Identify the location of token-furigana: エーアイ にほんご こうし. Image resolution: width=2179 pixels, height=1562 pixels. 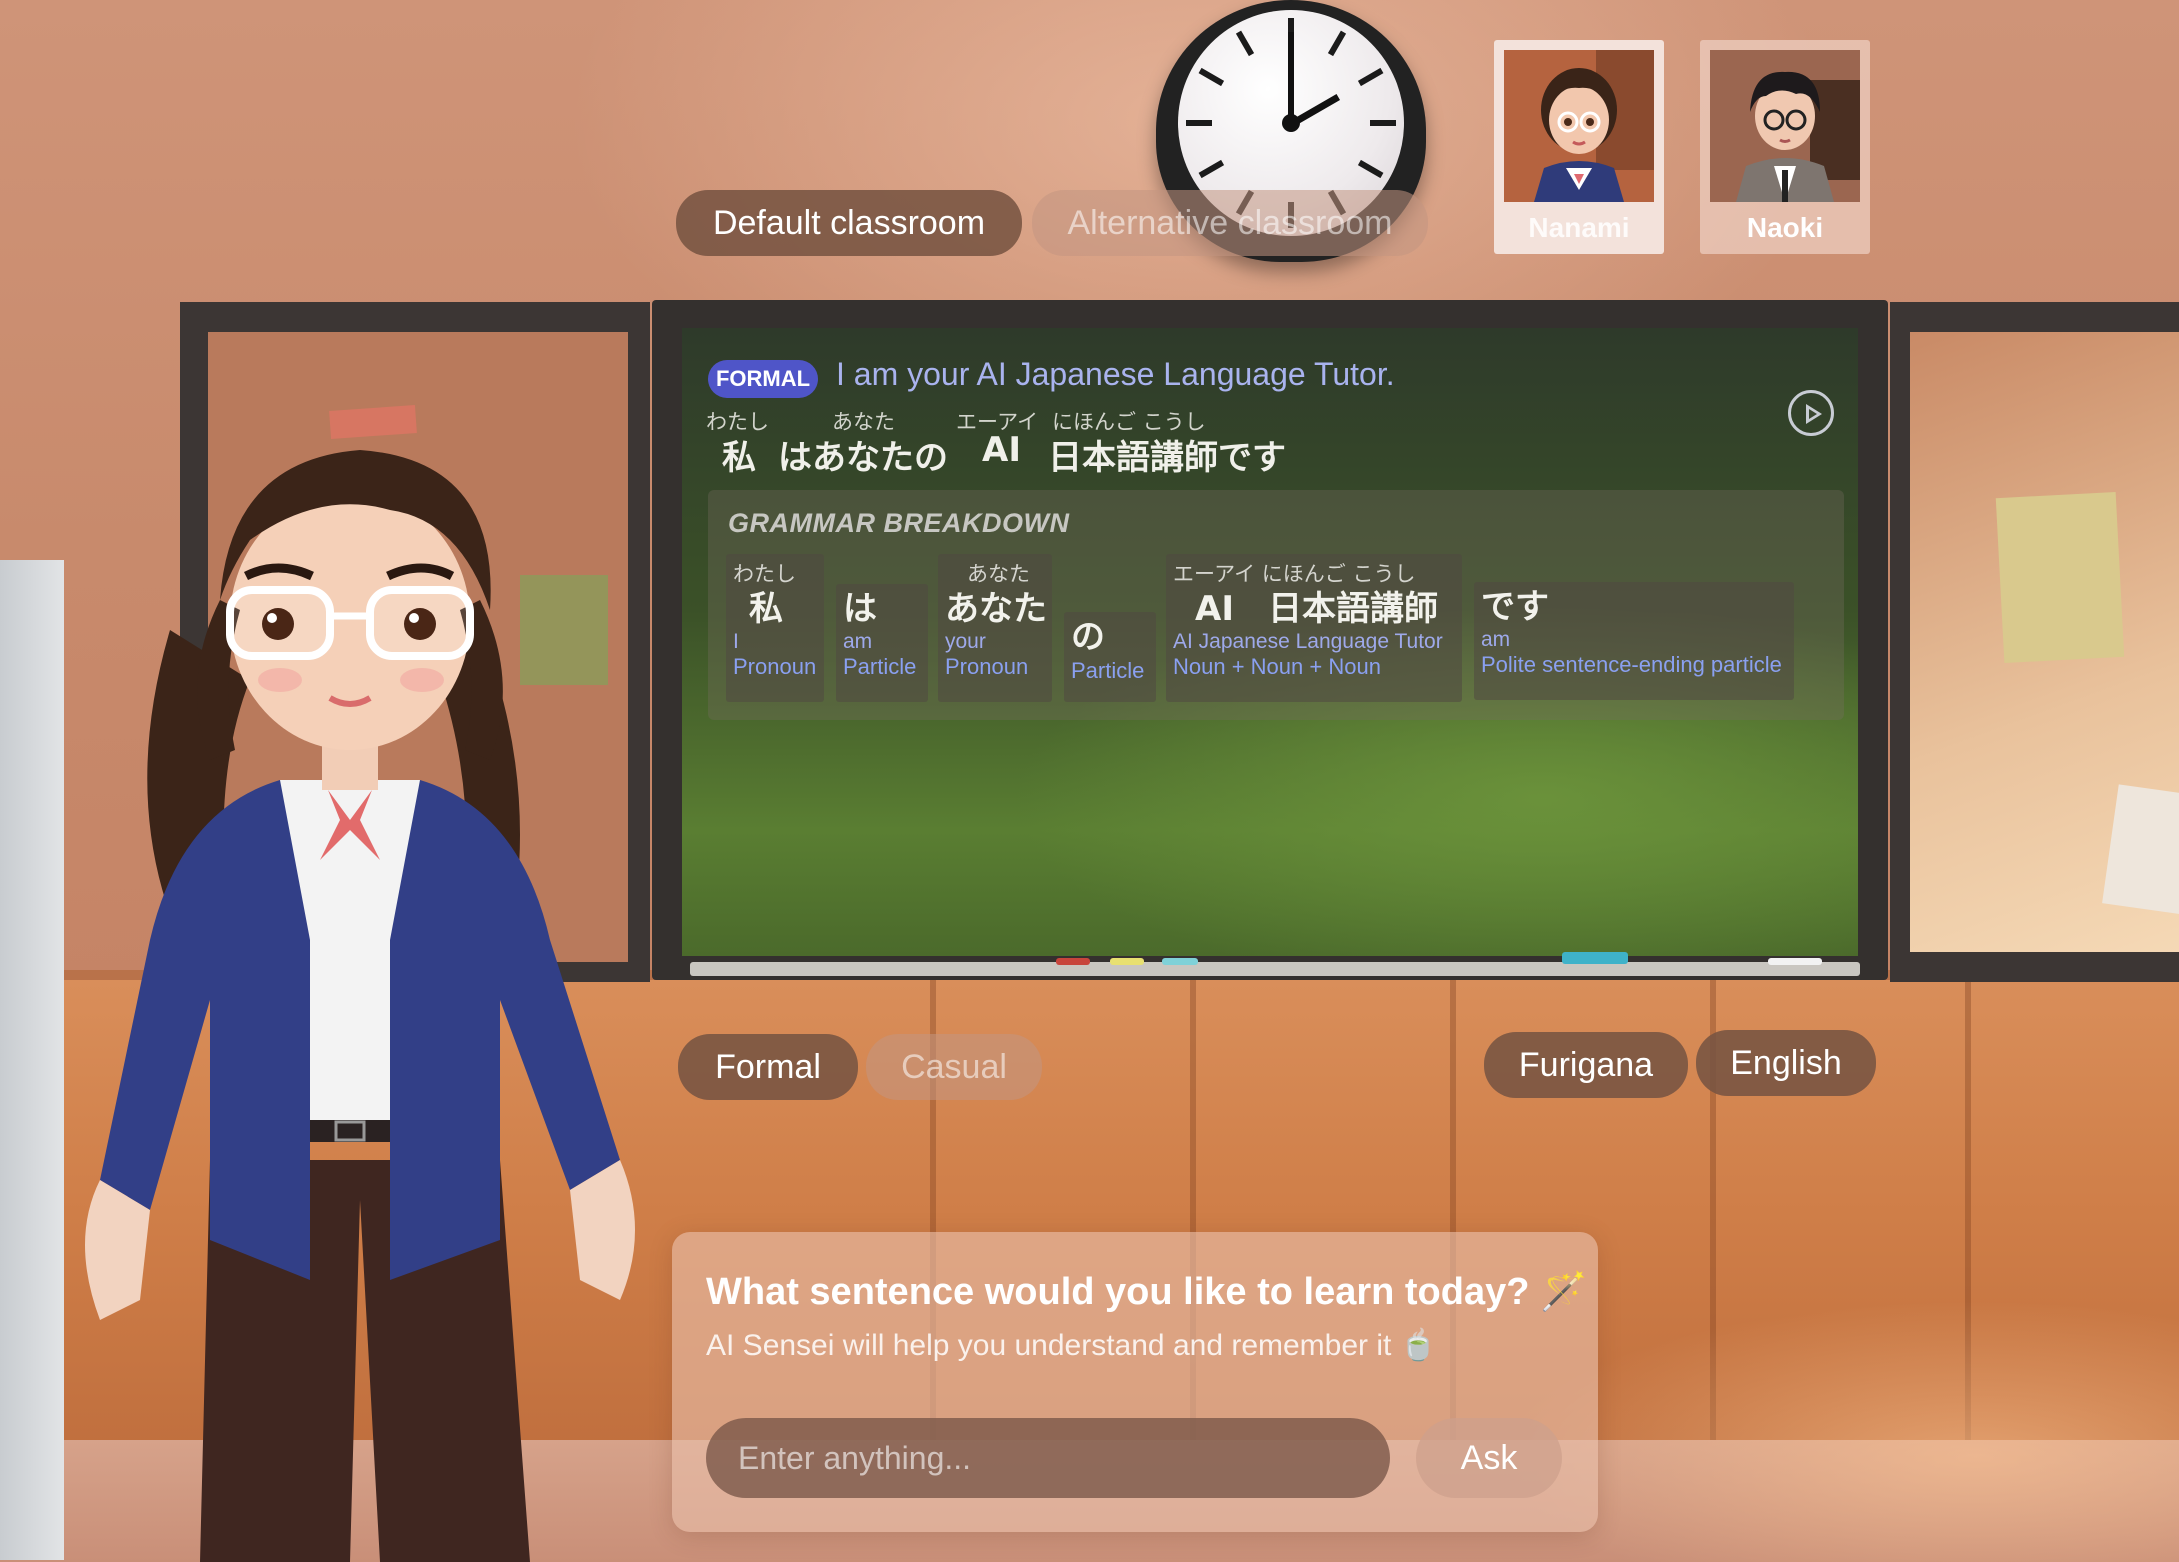
(1294, 574).